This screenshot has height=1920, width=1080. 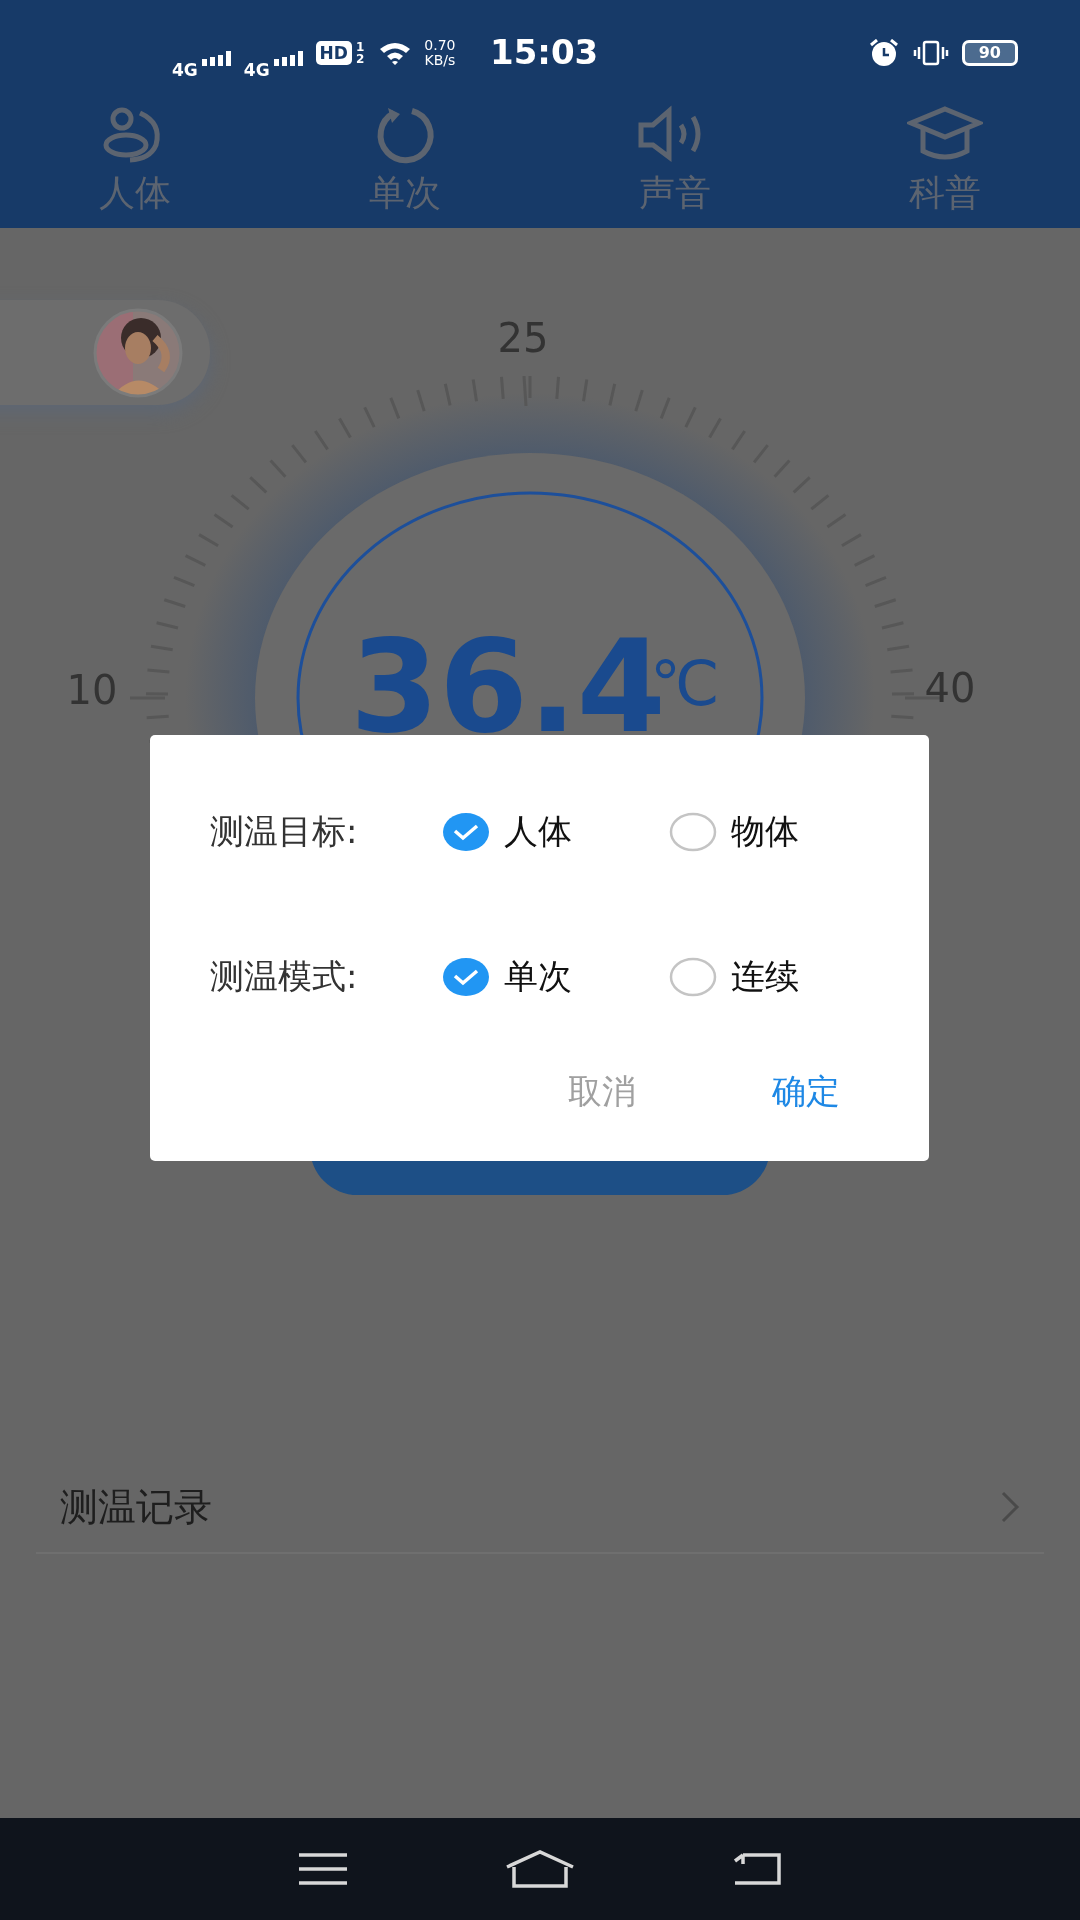 What do you see at coordinates (1010, 1507) in the screenshot?
I see `chevron-right-icon` at bounding box center [1010, 1507].